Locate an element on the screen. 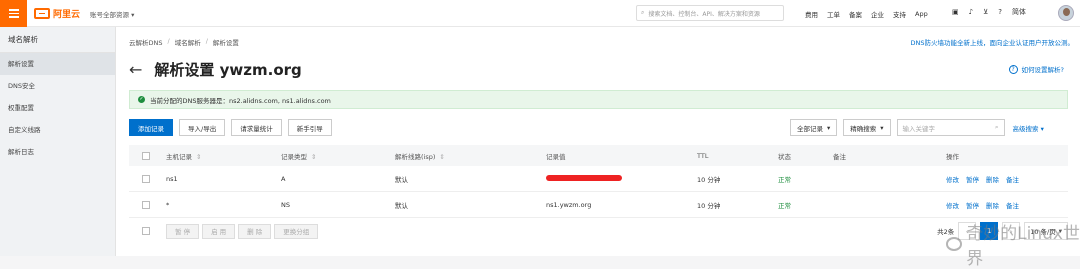  sidebar: 域名解析 解析设置 DNS安全 权重配置 自定义线路 解析日志 is located at coordinates (58, 141).